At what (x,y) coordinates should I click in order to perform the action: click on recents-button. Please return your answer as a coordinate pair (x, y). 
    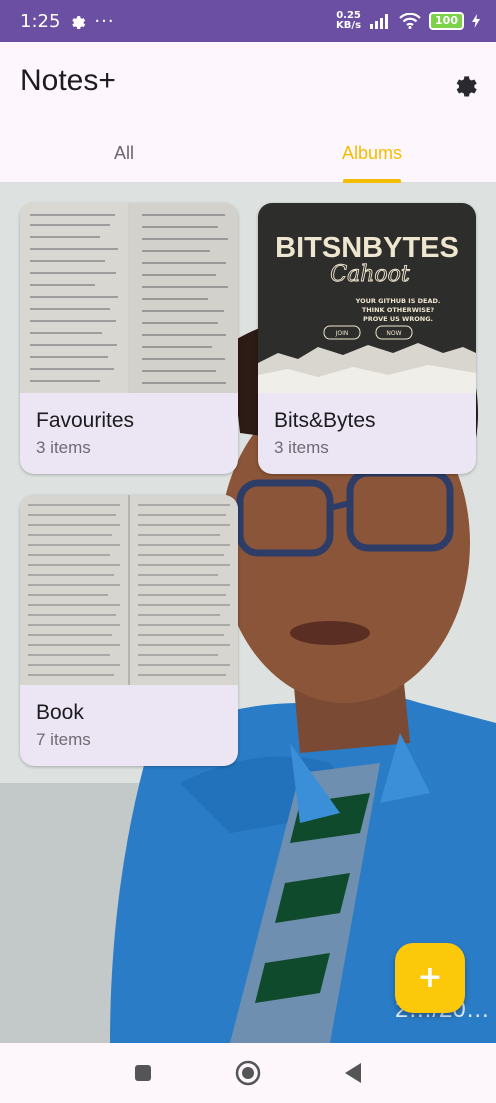
    Looking at the image, I should click on (143, 1073).